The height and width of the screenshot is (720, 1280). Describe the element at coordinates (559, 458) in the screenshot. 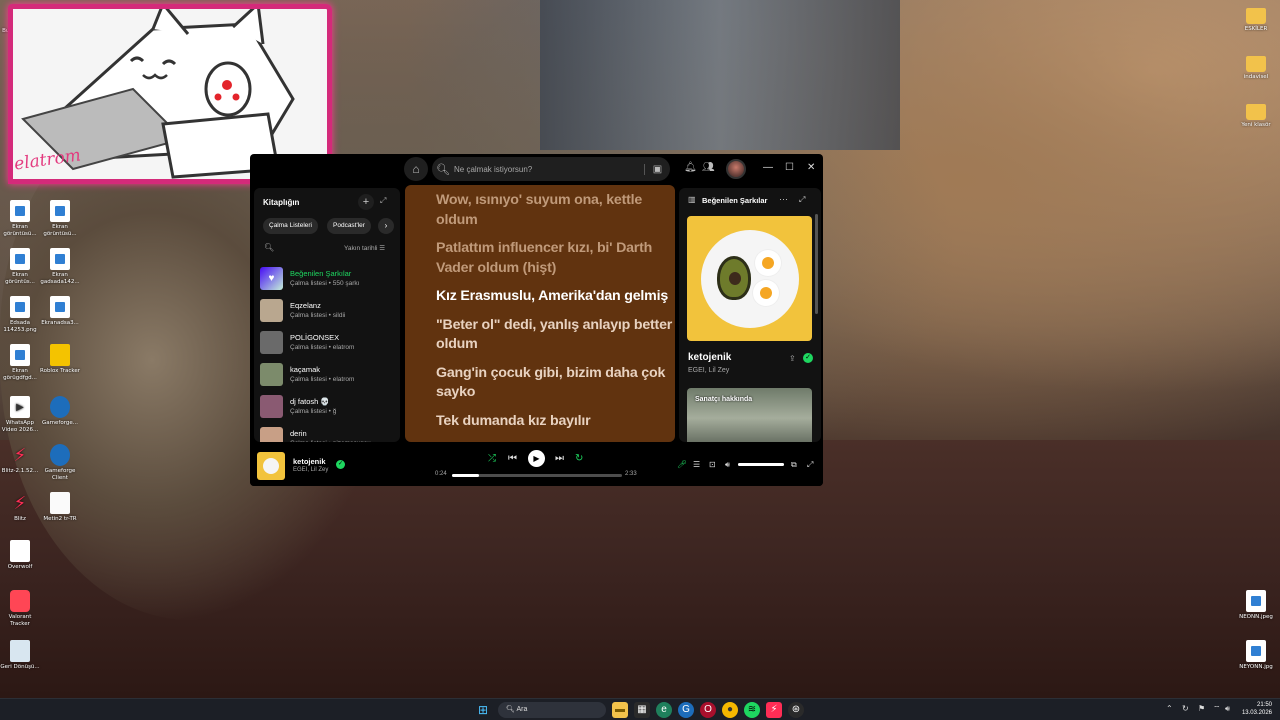

I see `next-icon: ⏭` at that location.